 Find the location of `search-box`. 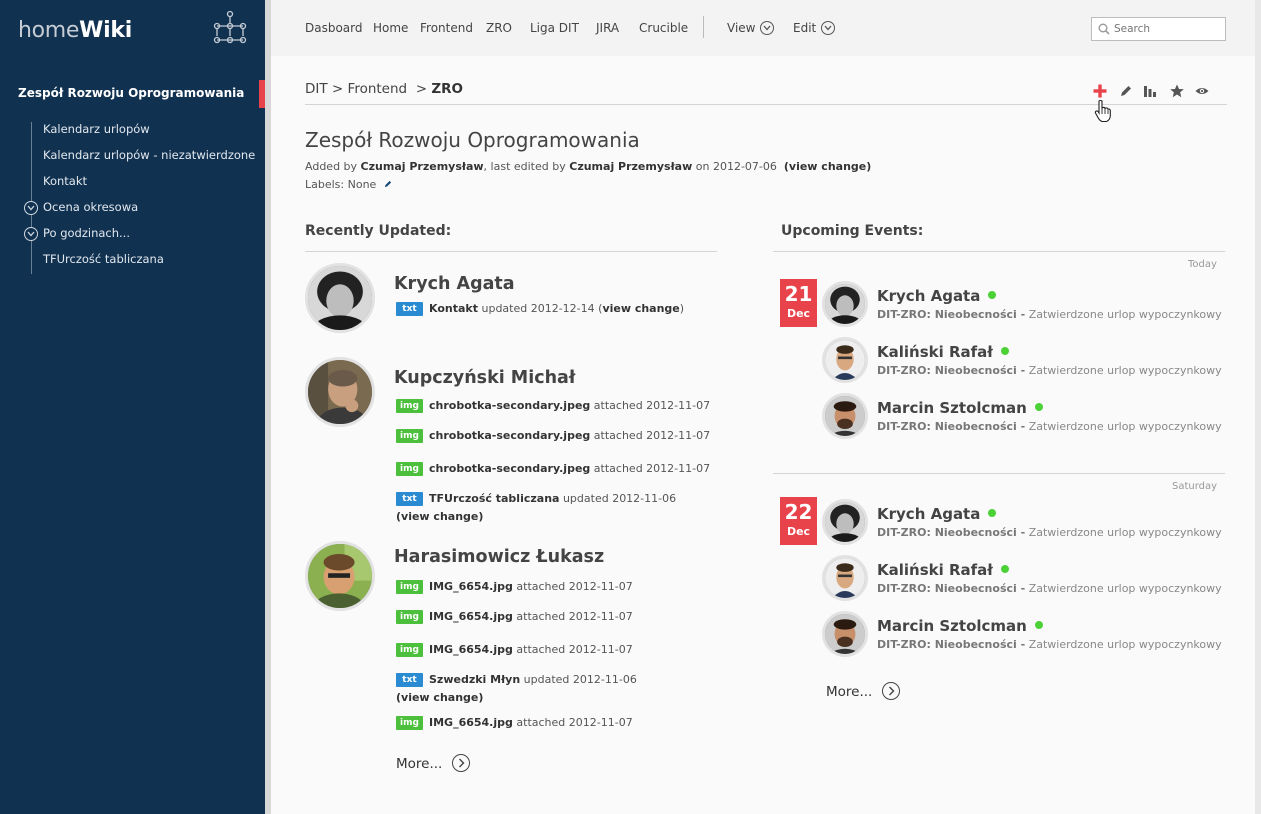

search-box is located at coordinates (1158, 29).